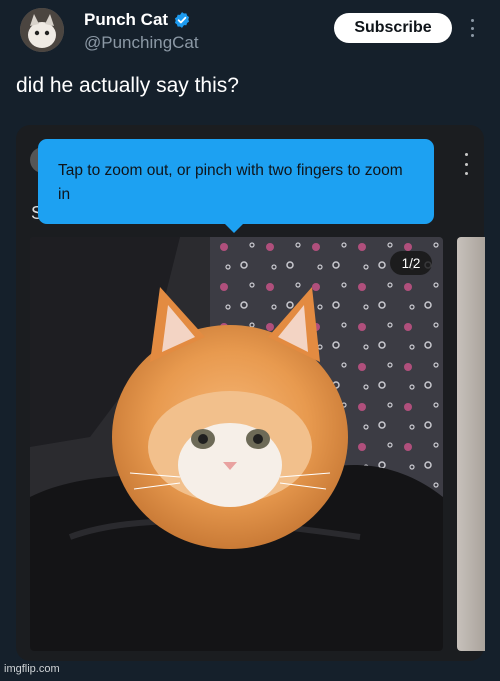  What do you see at coordinates (126, 20) in the screenshot?
I see `display-name: Punch Cat` at bounding box center [126, 20].